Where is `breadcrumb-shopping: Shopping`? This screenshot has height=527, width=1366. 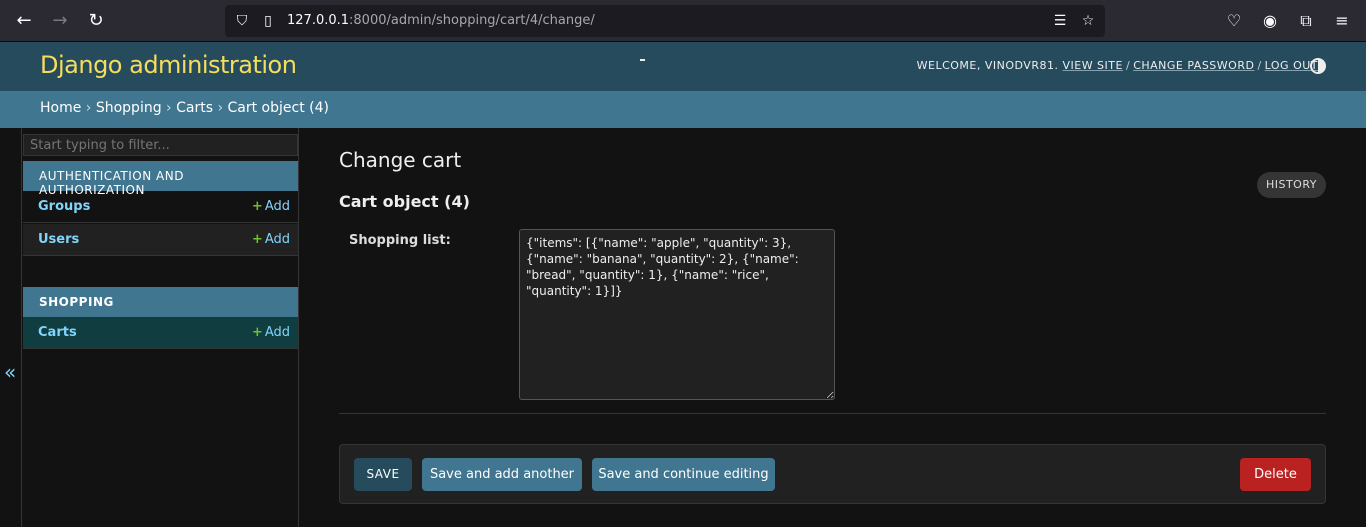
breadcrumb-shopping: Shopping is located at coordinates (129, 108).